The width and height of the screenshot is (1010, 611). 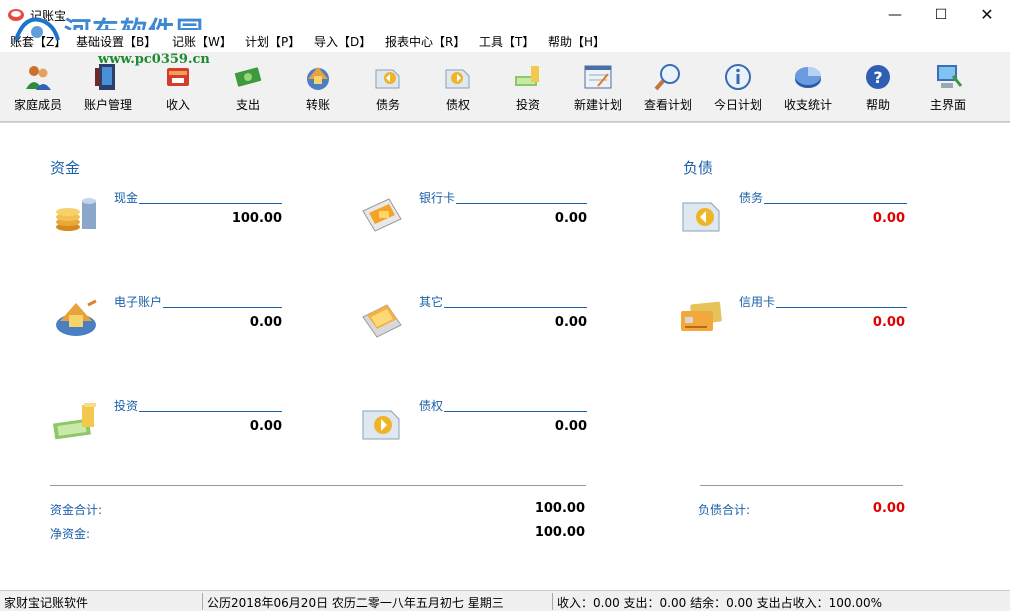 What do you see at coordinates (387, 105) in the screenshot?
I see `toolbar-label: 债务` at bounding box center [387, 105].